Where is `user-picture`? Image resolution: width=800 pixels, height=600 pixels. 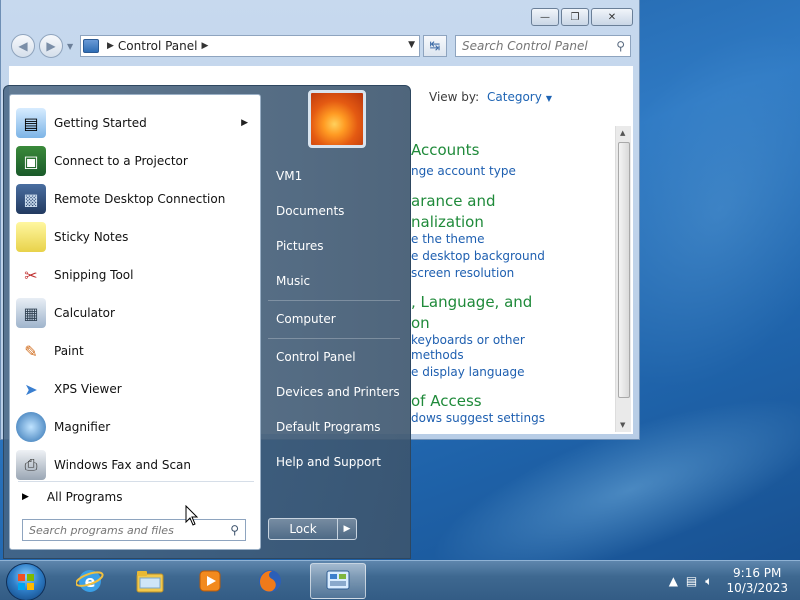
user-picture is located at coordinates (337, 119).